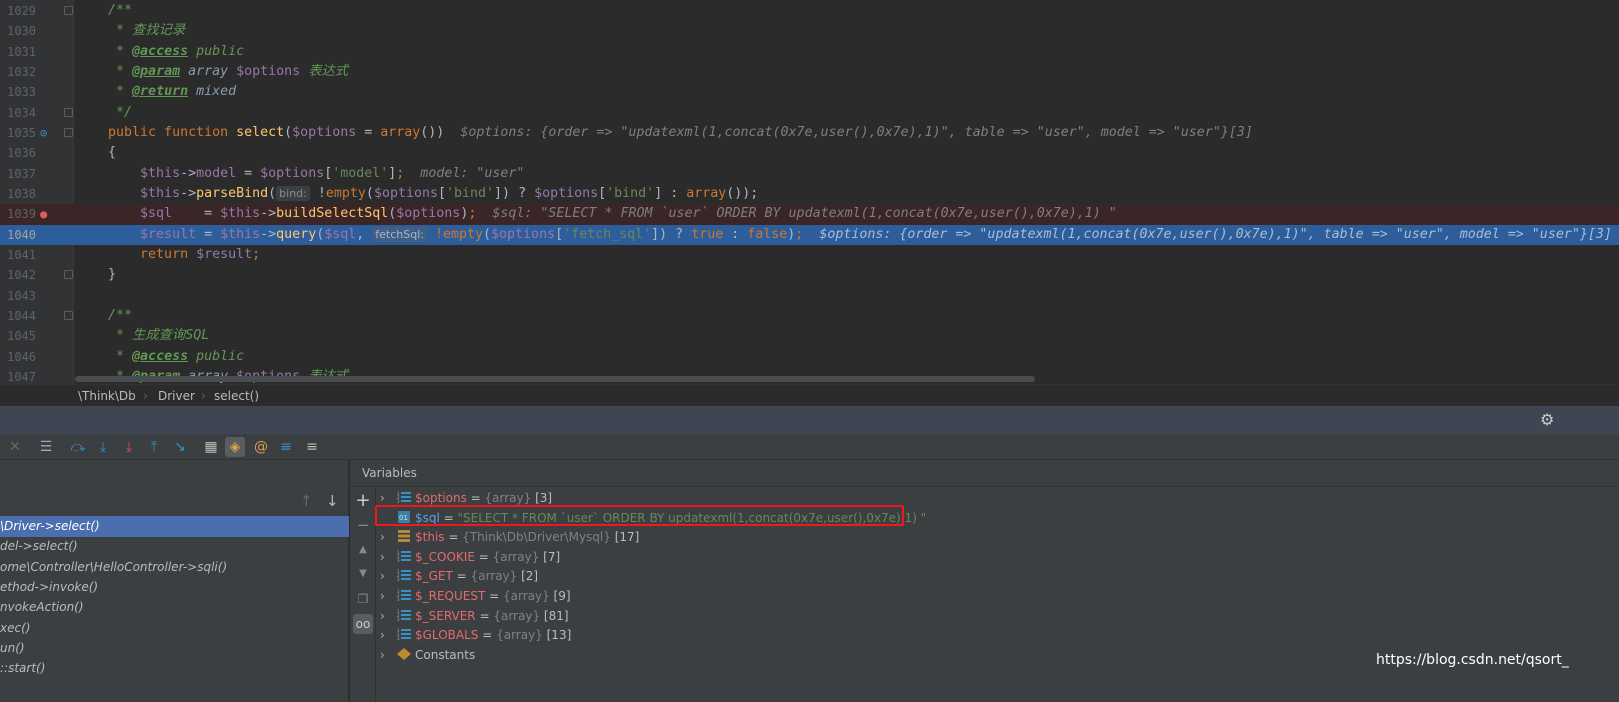  Describe the element at coordinates (363, 574) in the screenshot. I see `move-down-icon: ▼` at that location.